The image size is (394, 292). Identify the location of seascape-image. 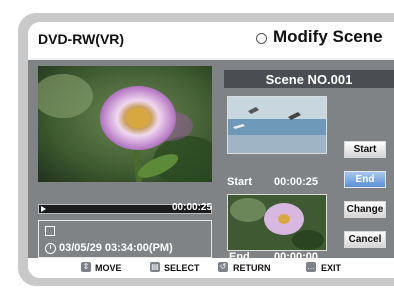
(277, 125).